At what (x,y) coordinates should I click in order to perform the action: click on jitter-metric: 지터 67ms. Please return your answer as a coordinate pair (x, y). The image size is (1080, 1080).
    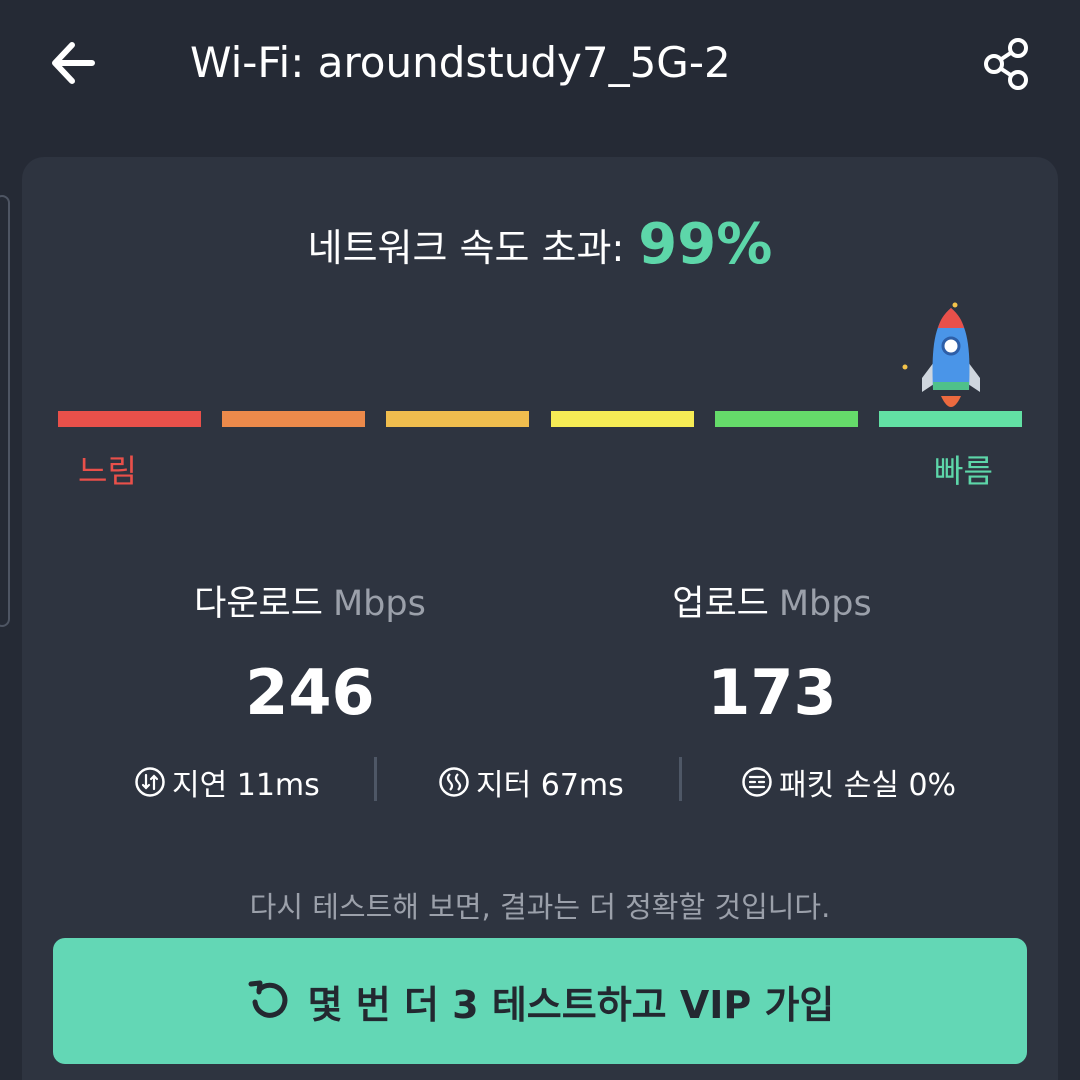
    Looking at the image, I should click on (531, 782).